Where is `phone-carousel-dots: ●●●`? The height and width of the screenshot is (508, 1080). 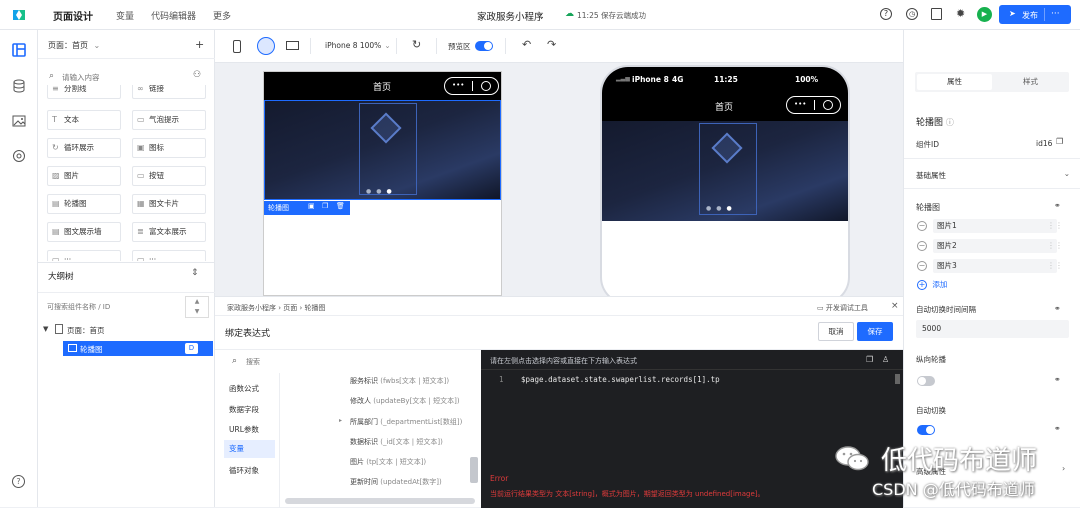
phone-carousel-dots: ●●● is located at coordinates (721, 208).